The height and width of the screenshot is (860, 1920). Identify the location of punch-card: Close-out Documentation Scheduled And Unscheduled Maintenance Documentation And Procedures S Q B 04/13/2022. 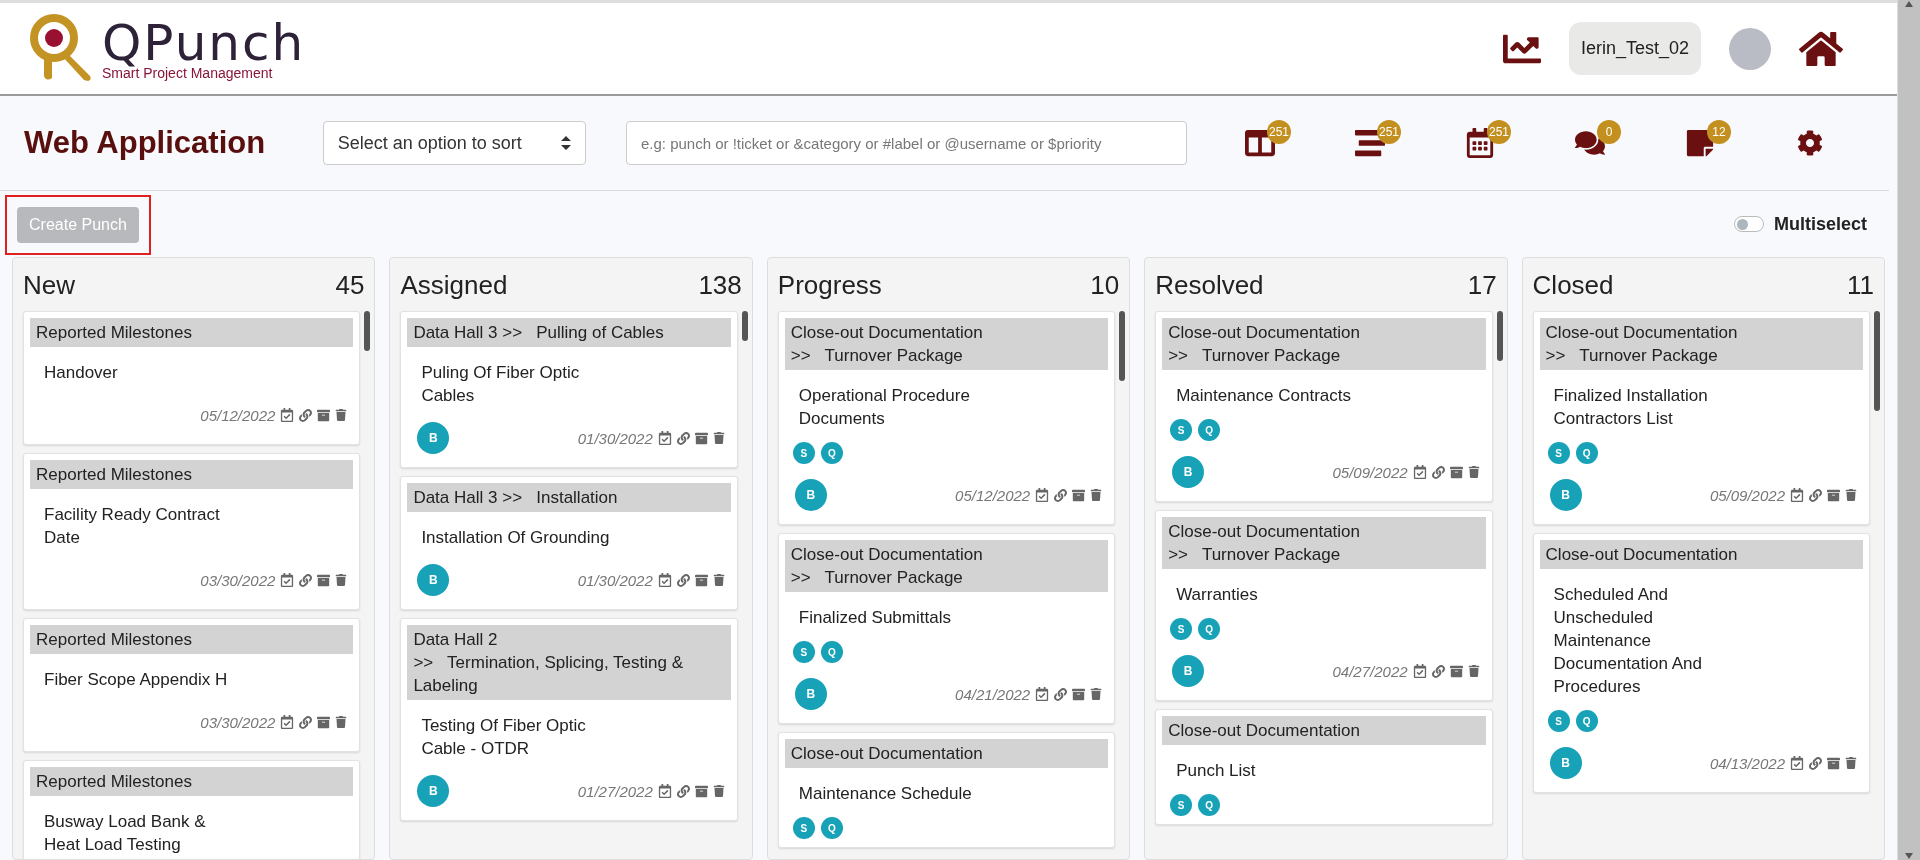
(1701, 663).